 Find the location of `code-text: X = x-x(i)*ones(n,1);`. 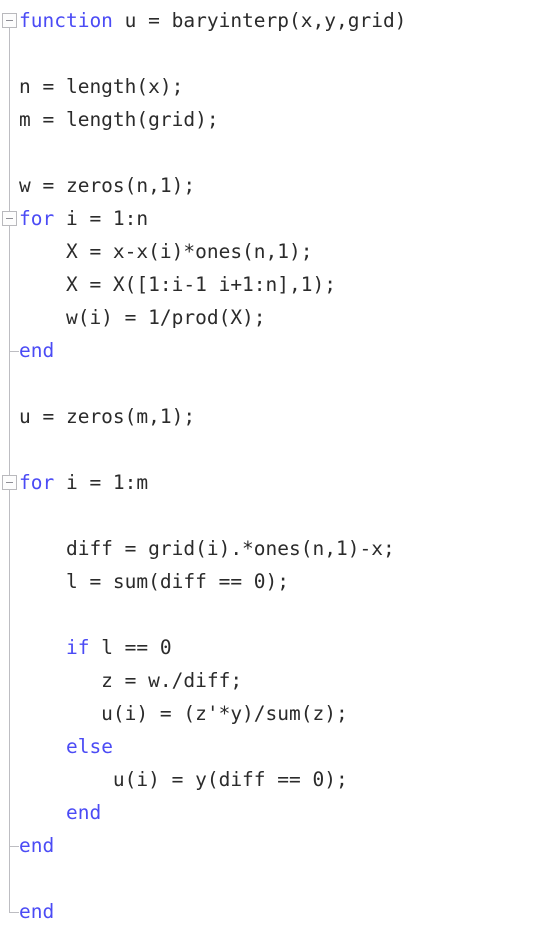

code-text: X = x-x(i)*ones(n,1); is located at coordinates (166, 251).